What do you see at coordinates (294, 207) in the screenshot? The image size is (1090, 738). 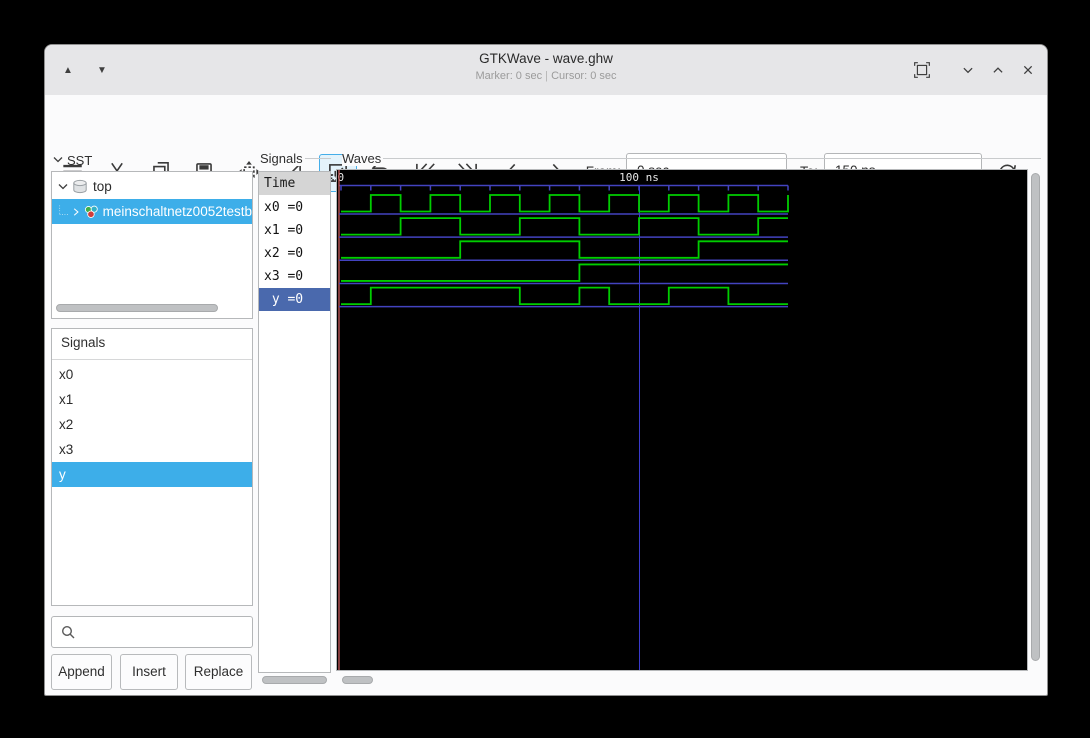 I see `trace-row-x0: x0 =0` at bounding box center [294, 207].